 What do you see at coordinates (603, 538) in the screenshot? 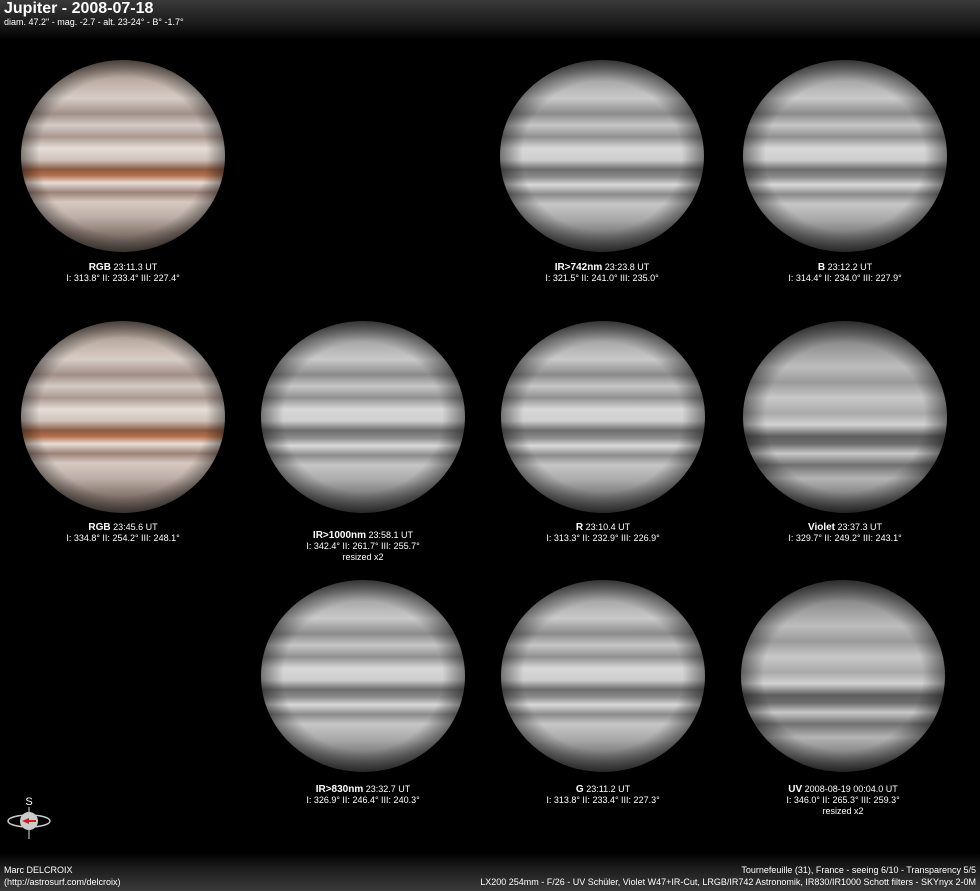
I see `longitudes-label: I: 313.3° II: 232.9° III: 226.9°` at bounding box center [603, 538].